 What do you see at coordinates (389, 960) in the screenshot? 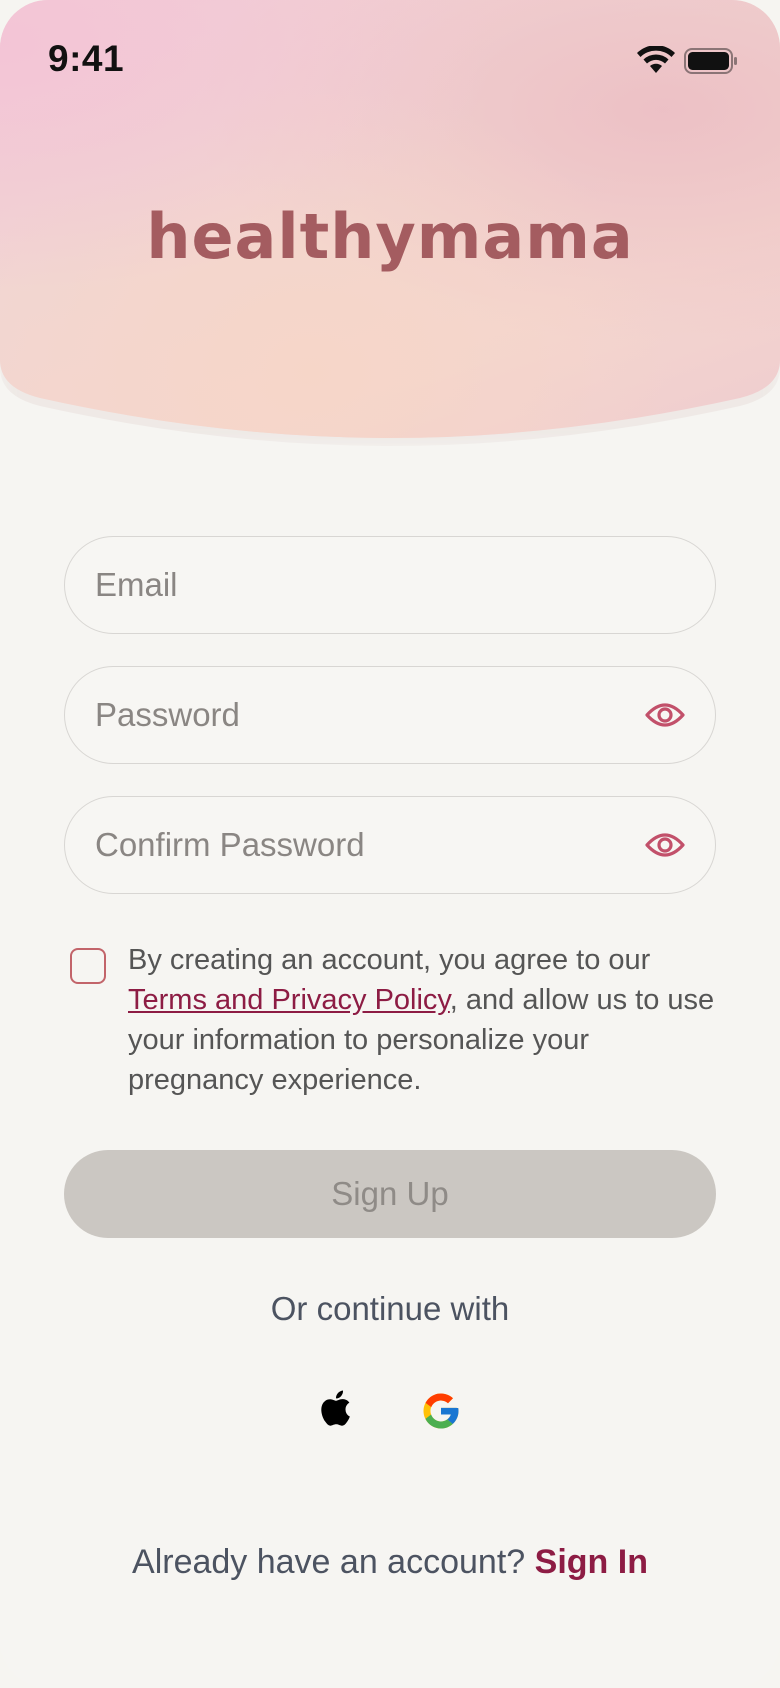
I see `consent-prefix: By creating an account, you agree to our` at bounding box center [389, 960].